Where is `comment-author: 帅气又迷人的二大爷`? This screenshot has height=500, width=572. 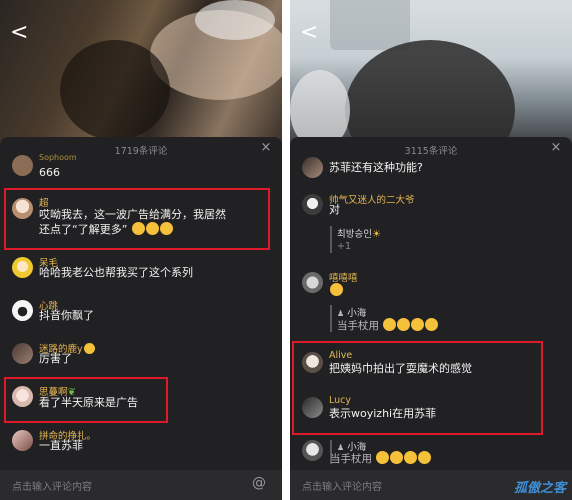 comment-author: 帅气又迷人的二大爷 is located at coordinates (372, 200).